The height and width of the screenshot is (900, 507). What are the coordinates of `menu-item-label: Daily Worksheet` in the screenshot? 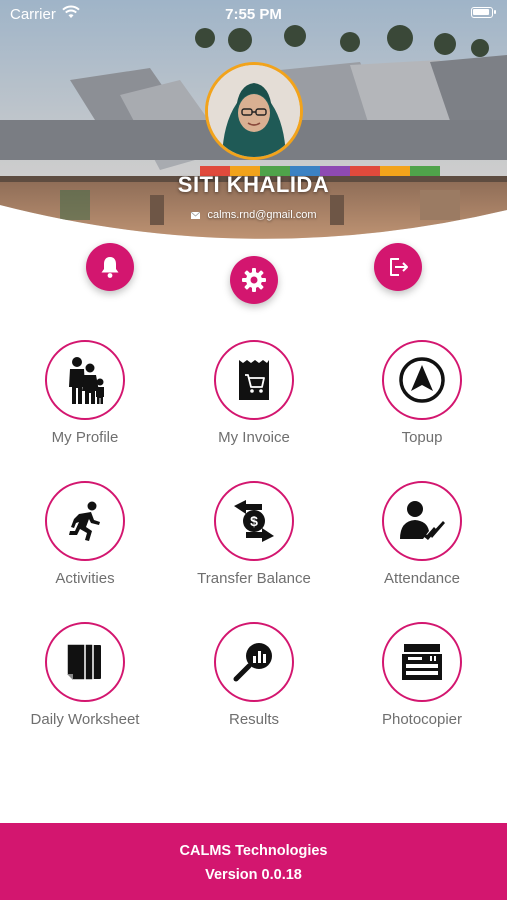 It's located at (85, 719).